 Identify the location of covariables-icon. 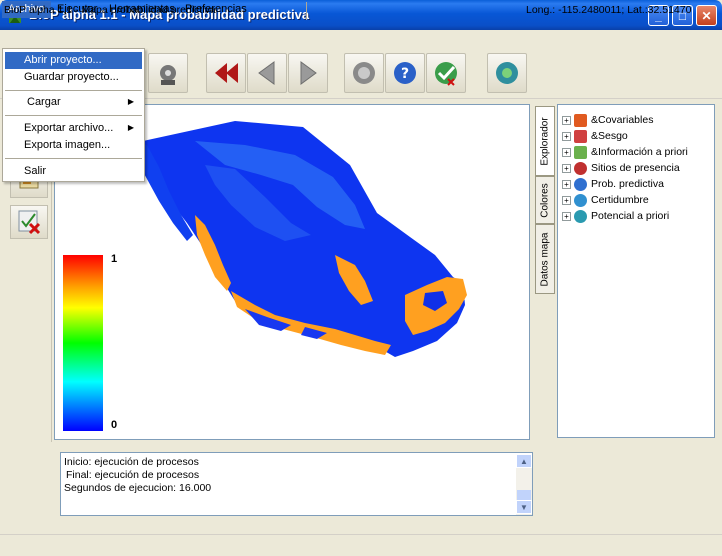
(580, 120).